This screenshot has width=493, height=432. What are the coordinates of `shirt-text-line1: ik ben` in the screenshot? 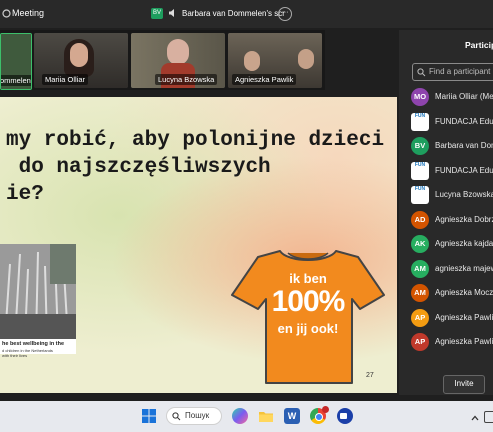 It's located at (308, 278).